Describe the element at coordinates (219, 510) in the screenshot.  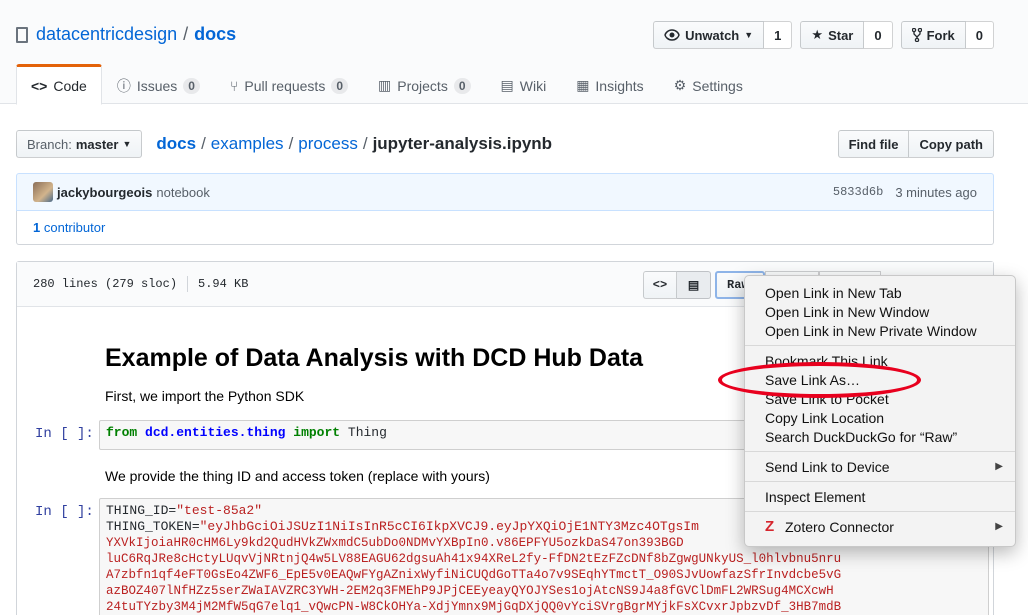
I see `string-thing-id: "test-85a2"` at that location.